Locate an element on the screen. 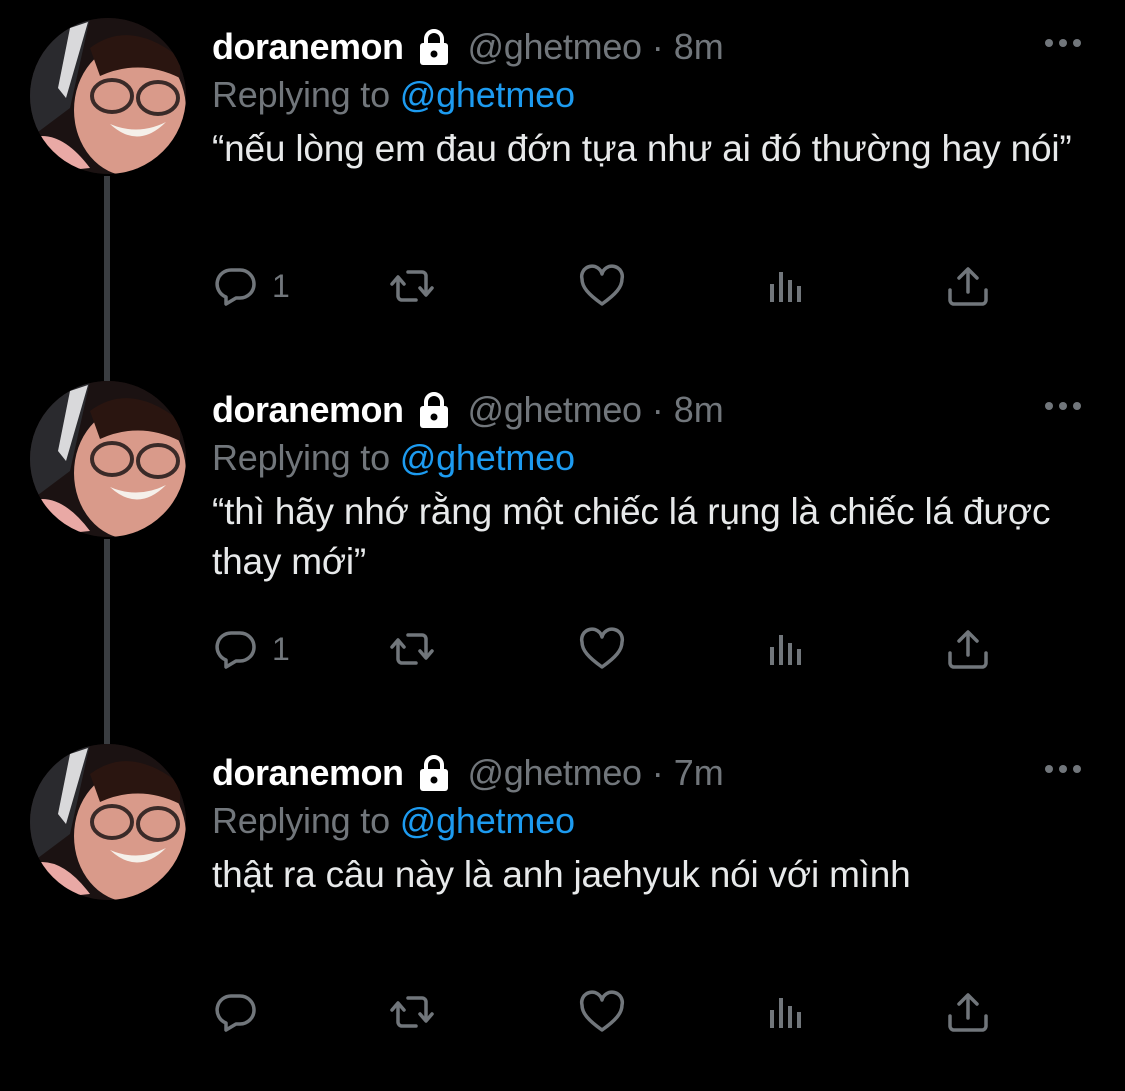 The image size is (1125, 1091). tweet-header: doranemon @ghetmeo · 7m is located at coordinates (468, 773).